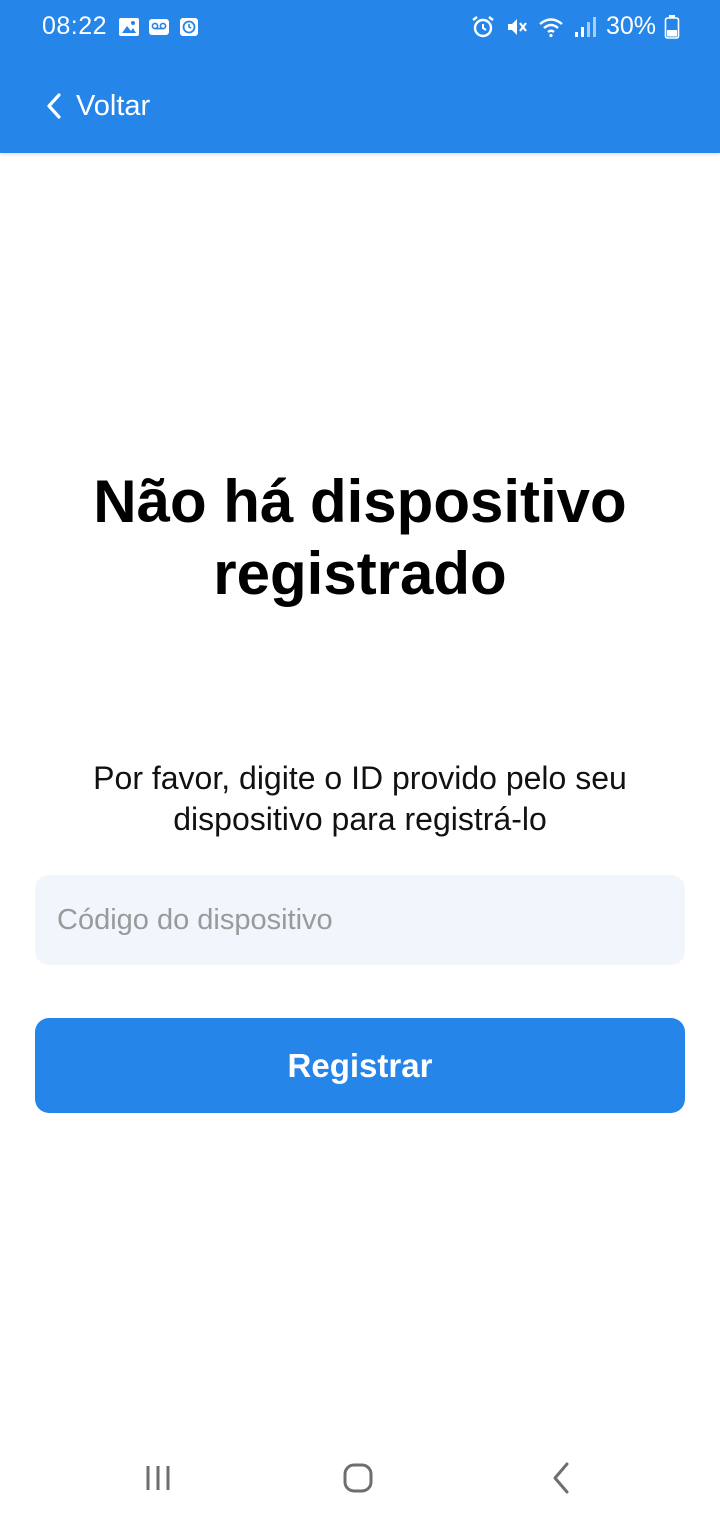  I want to click on back-button: Voltar, so click(97, 106).